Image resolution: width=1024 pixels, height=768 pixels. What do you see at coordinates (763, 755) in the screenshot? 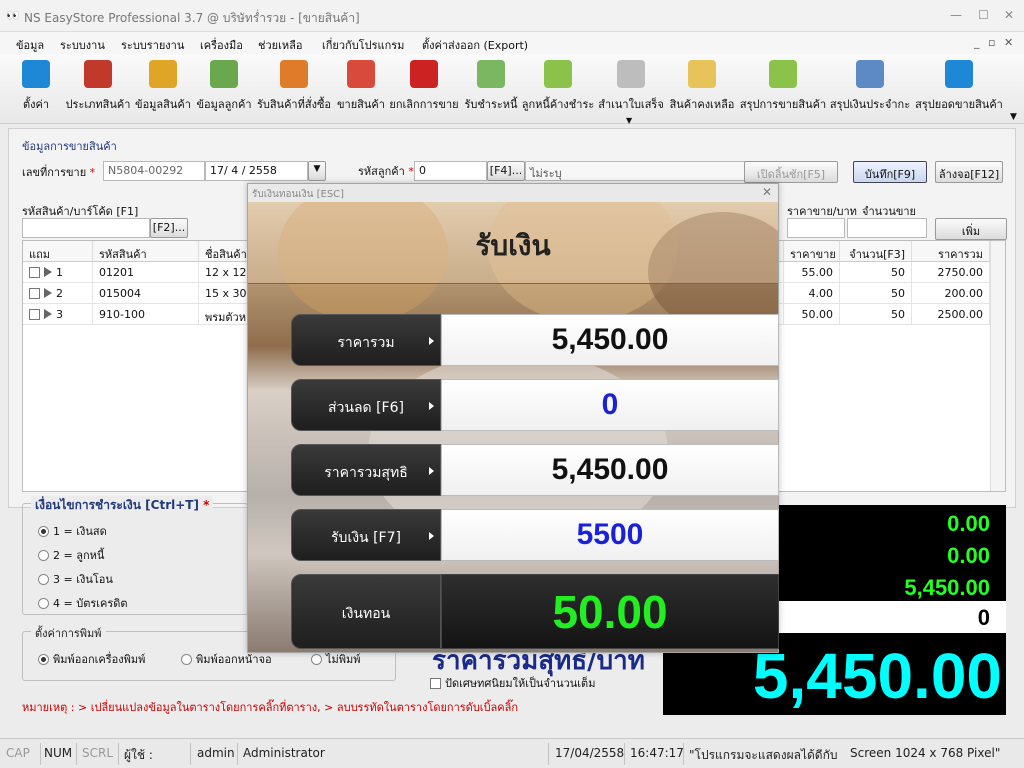
I see `status-message: "โปรแกรมจะแสดงผลได้ดีกับ` at bounding box center [763, 755].